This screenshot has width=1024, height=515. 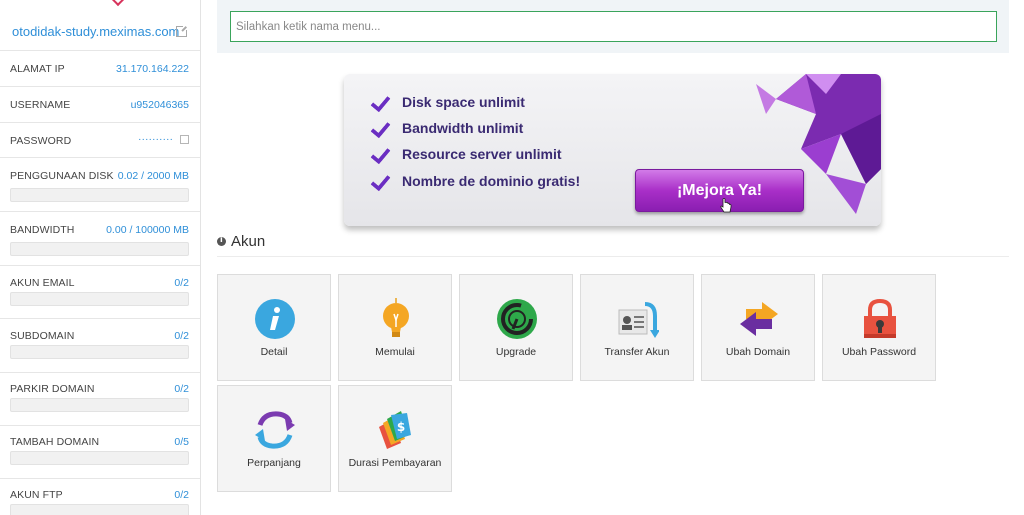 What do you see at coordinates (37, 69) in the screenshot?
I see `row-label: ALAMAT IP` at bounding box center [37, 69].